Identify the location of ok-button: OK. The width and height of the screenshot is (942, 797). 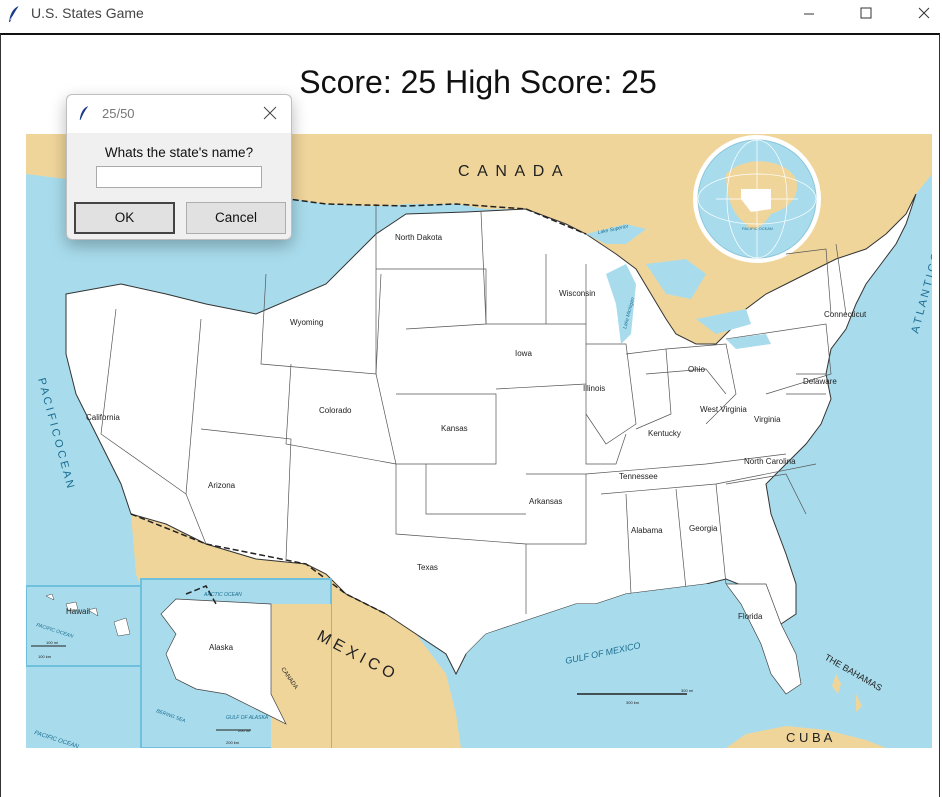
(124, 218).